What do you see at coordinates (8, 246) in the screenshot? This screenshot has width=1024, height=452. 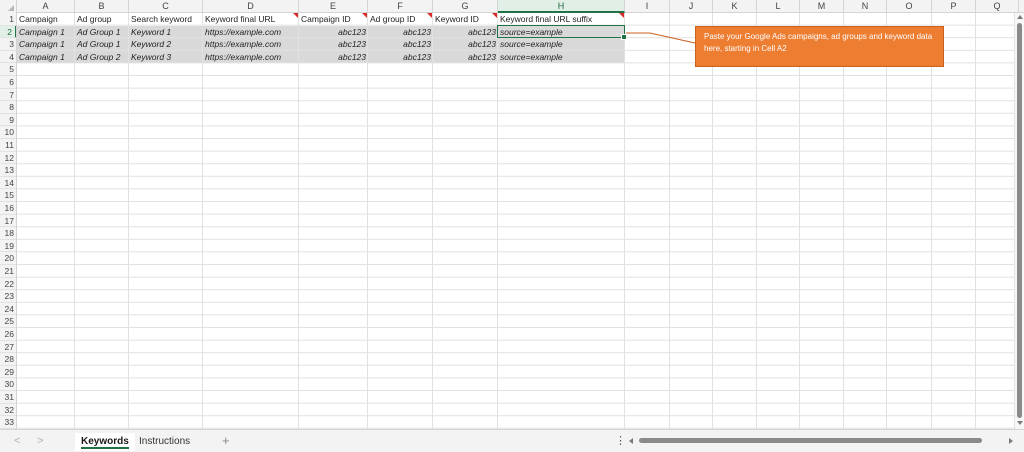 I see `row-header-19: 19` at bounding box center [8, 246].